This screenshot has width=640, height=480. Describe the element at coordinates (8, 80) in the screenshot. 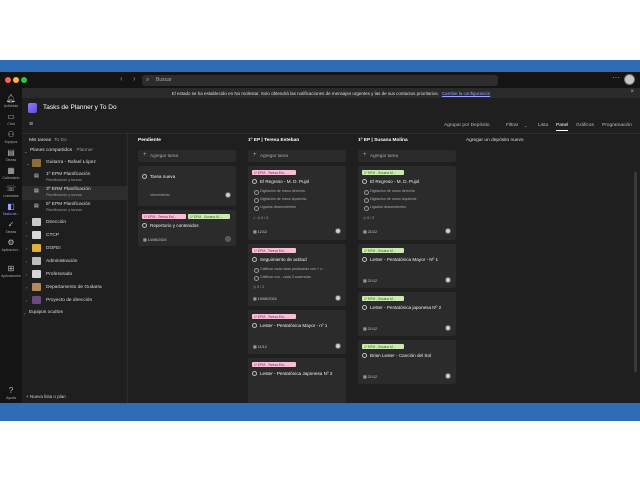

I see `close-window-button` at that location.